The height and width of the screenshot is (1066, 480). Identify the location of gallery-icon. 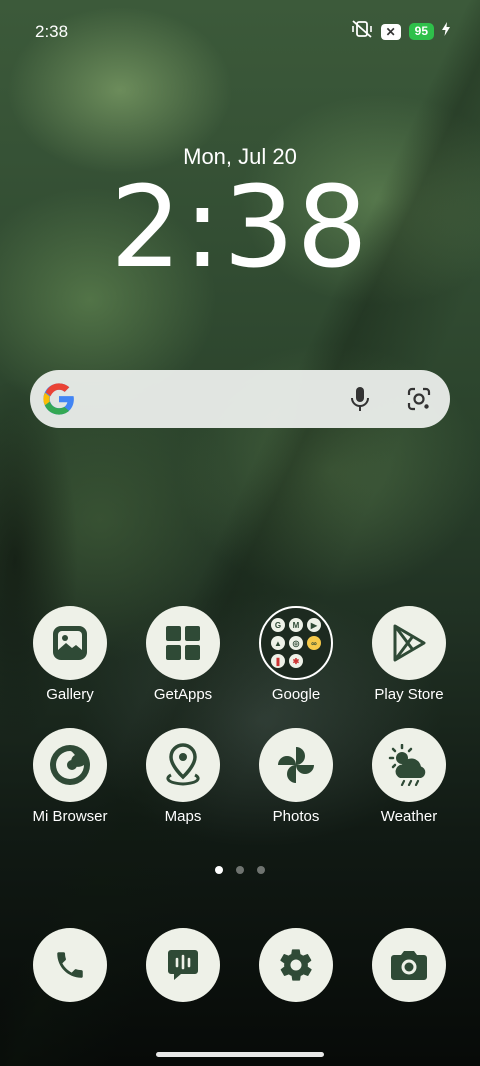
(70, 643).